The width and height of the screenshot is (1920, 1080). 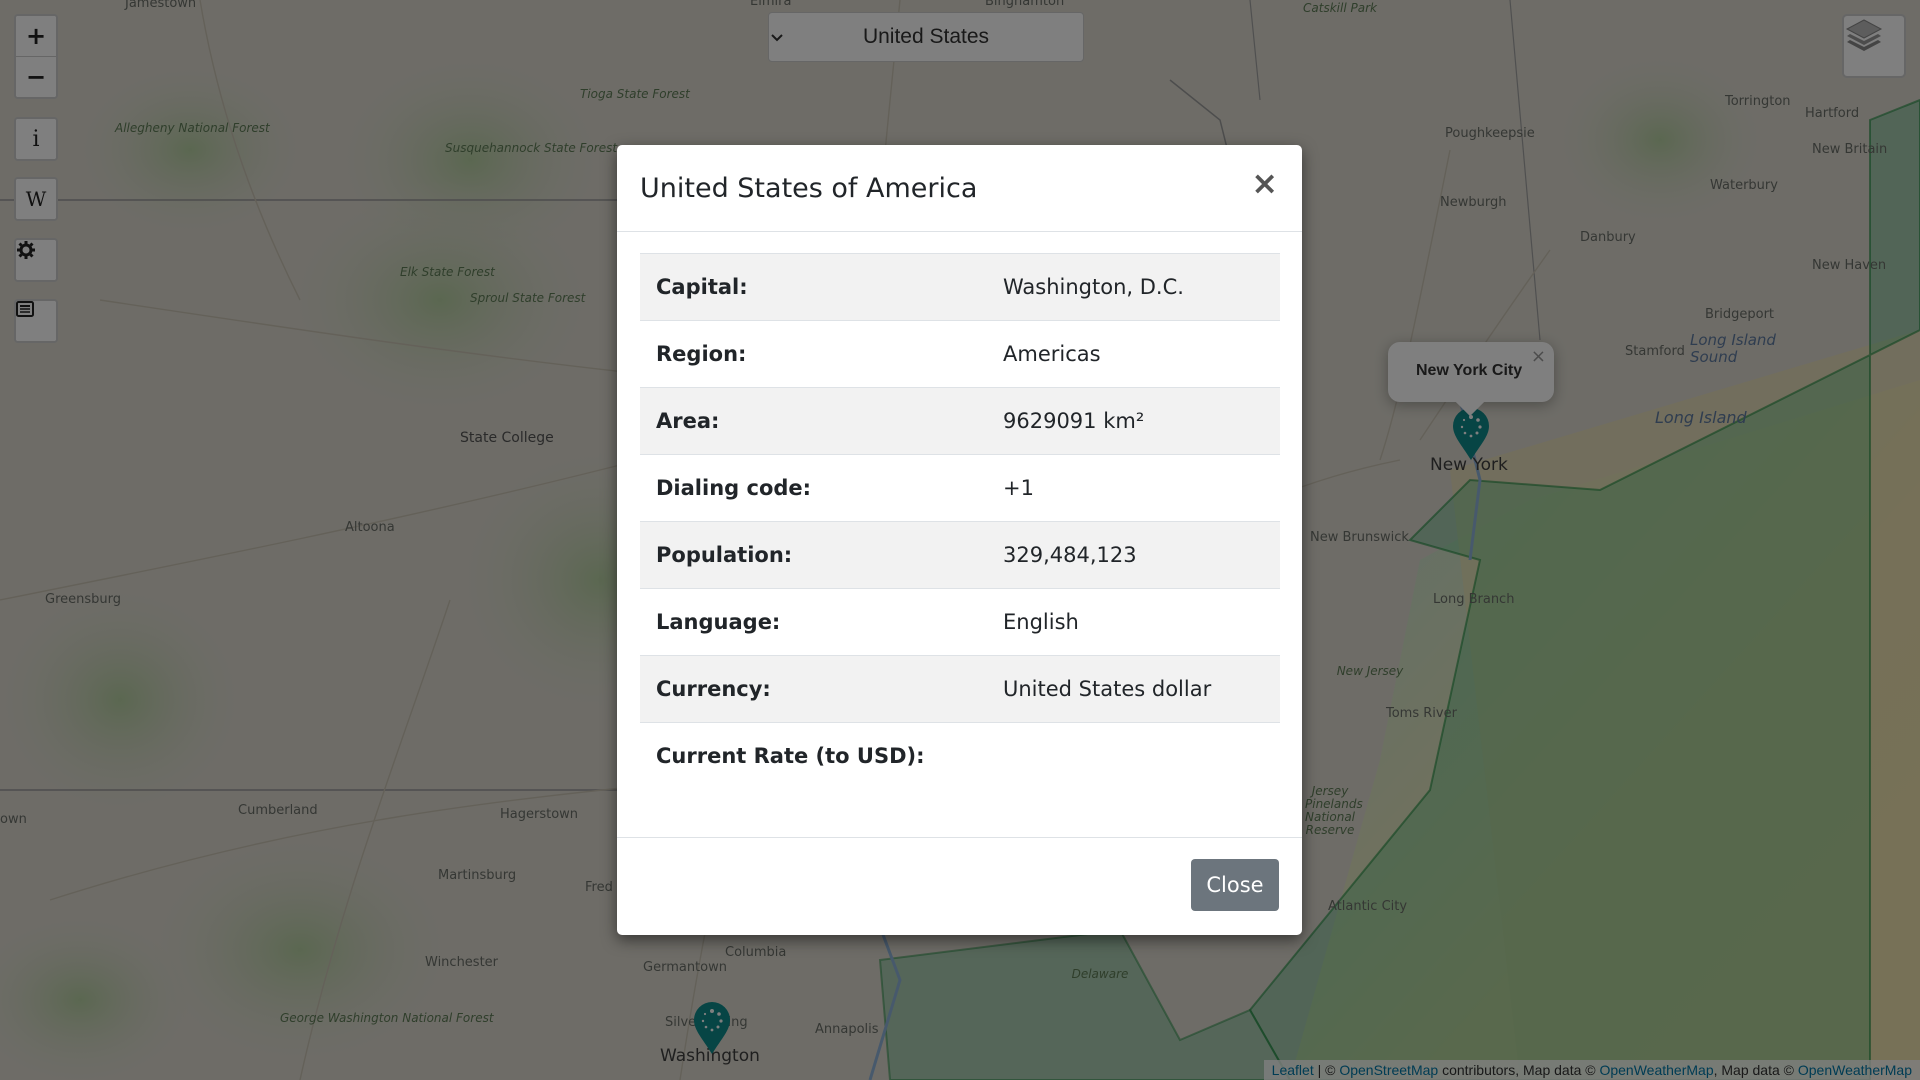 What do you see at coordinates (724, 555) in the screenshot?
I see `row-label: Population:` at bounding box center [724, 555].